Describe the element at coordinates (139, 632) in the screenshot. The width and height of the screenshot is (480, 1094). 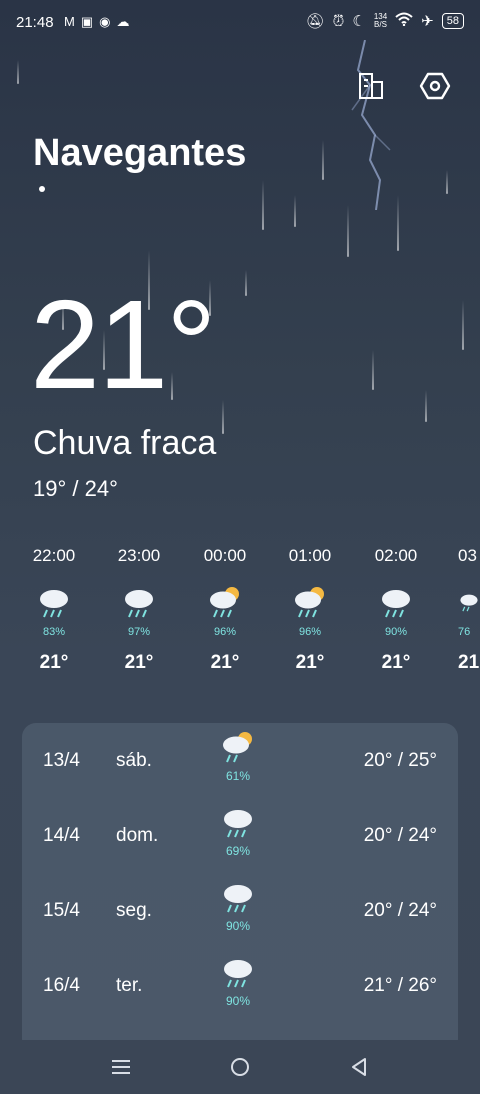
I see `hourly-precip: 97%` at that location.